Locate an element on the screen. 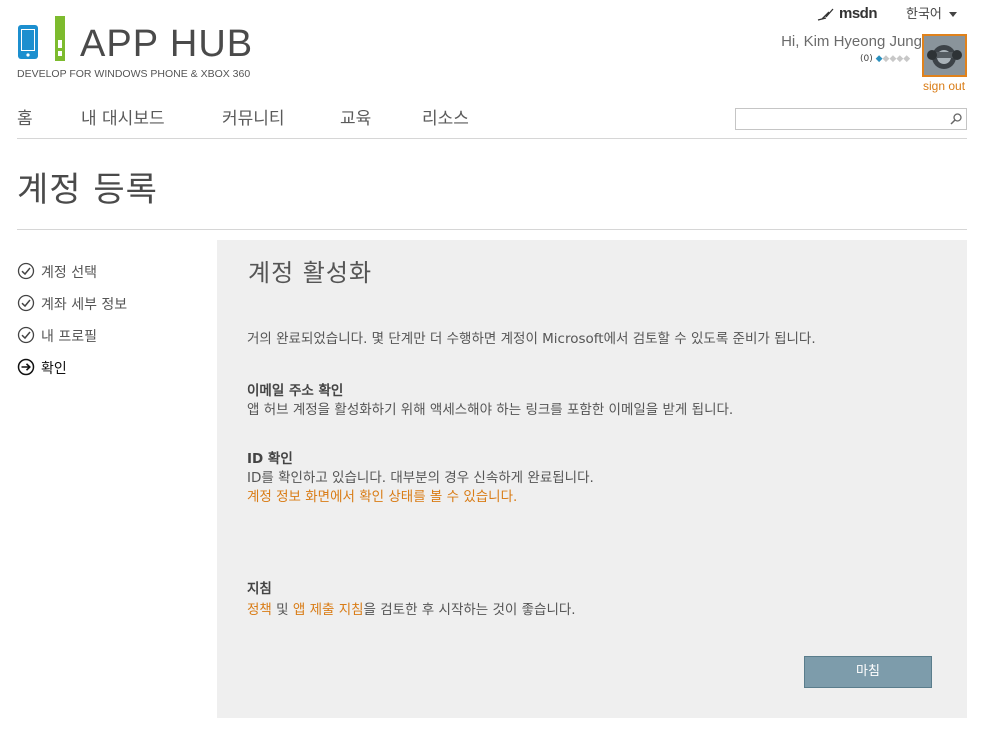 The width and height of the screenshot is (986, 732). reputation-count: (0) is located at coordinates (866, 59).